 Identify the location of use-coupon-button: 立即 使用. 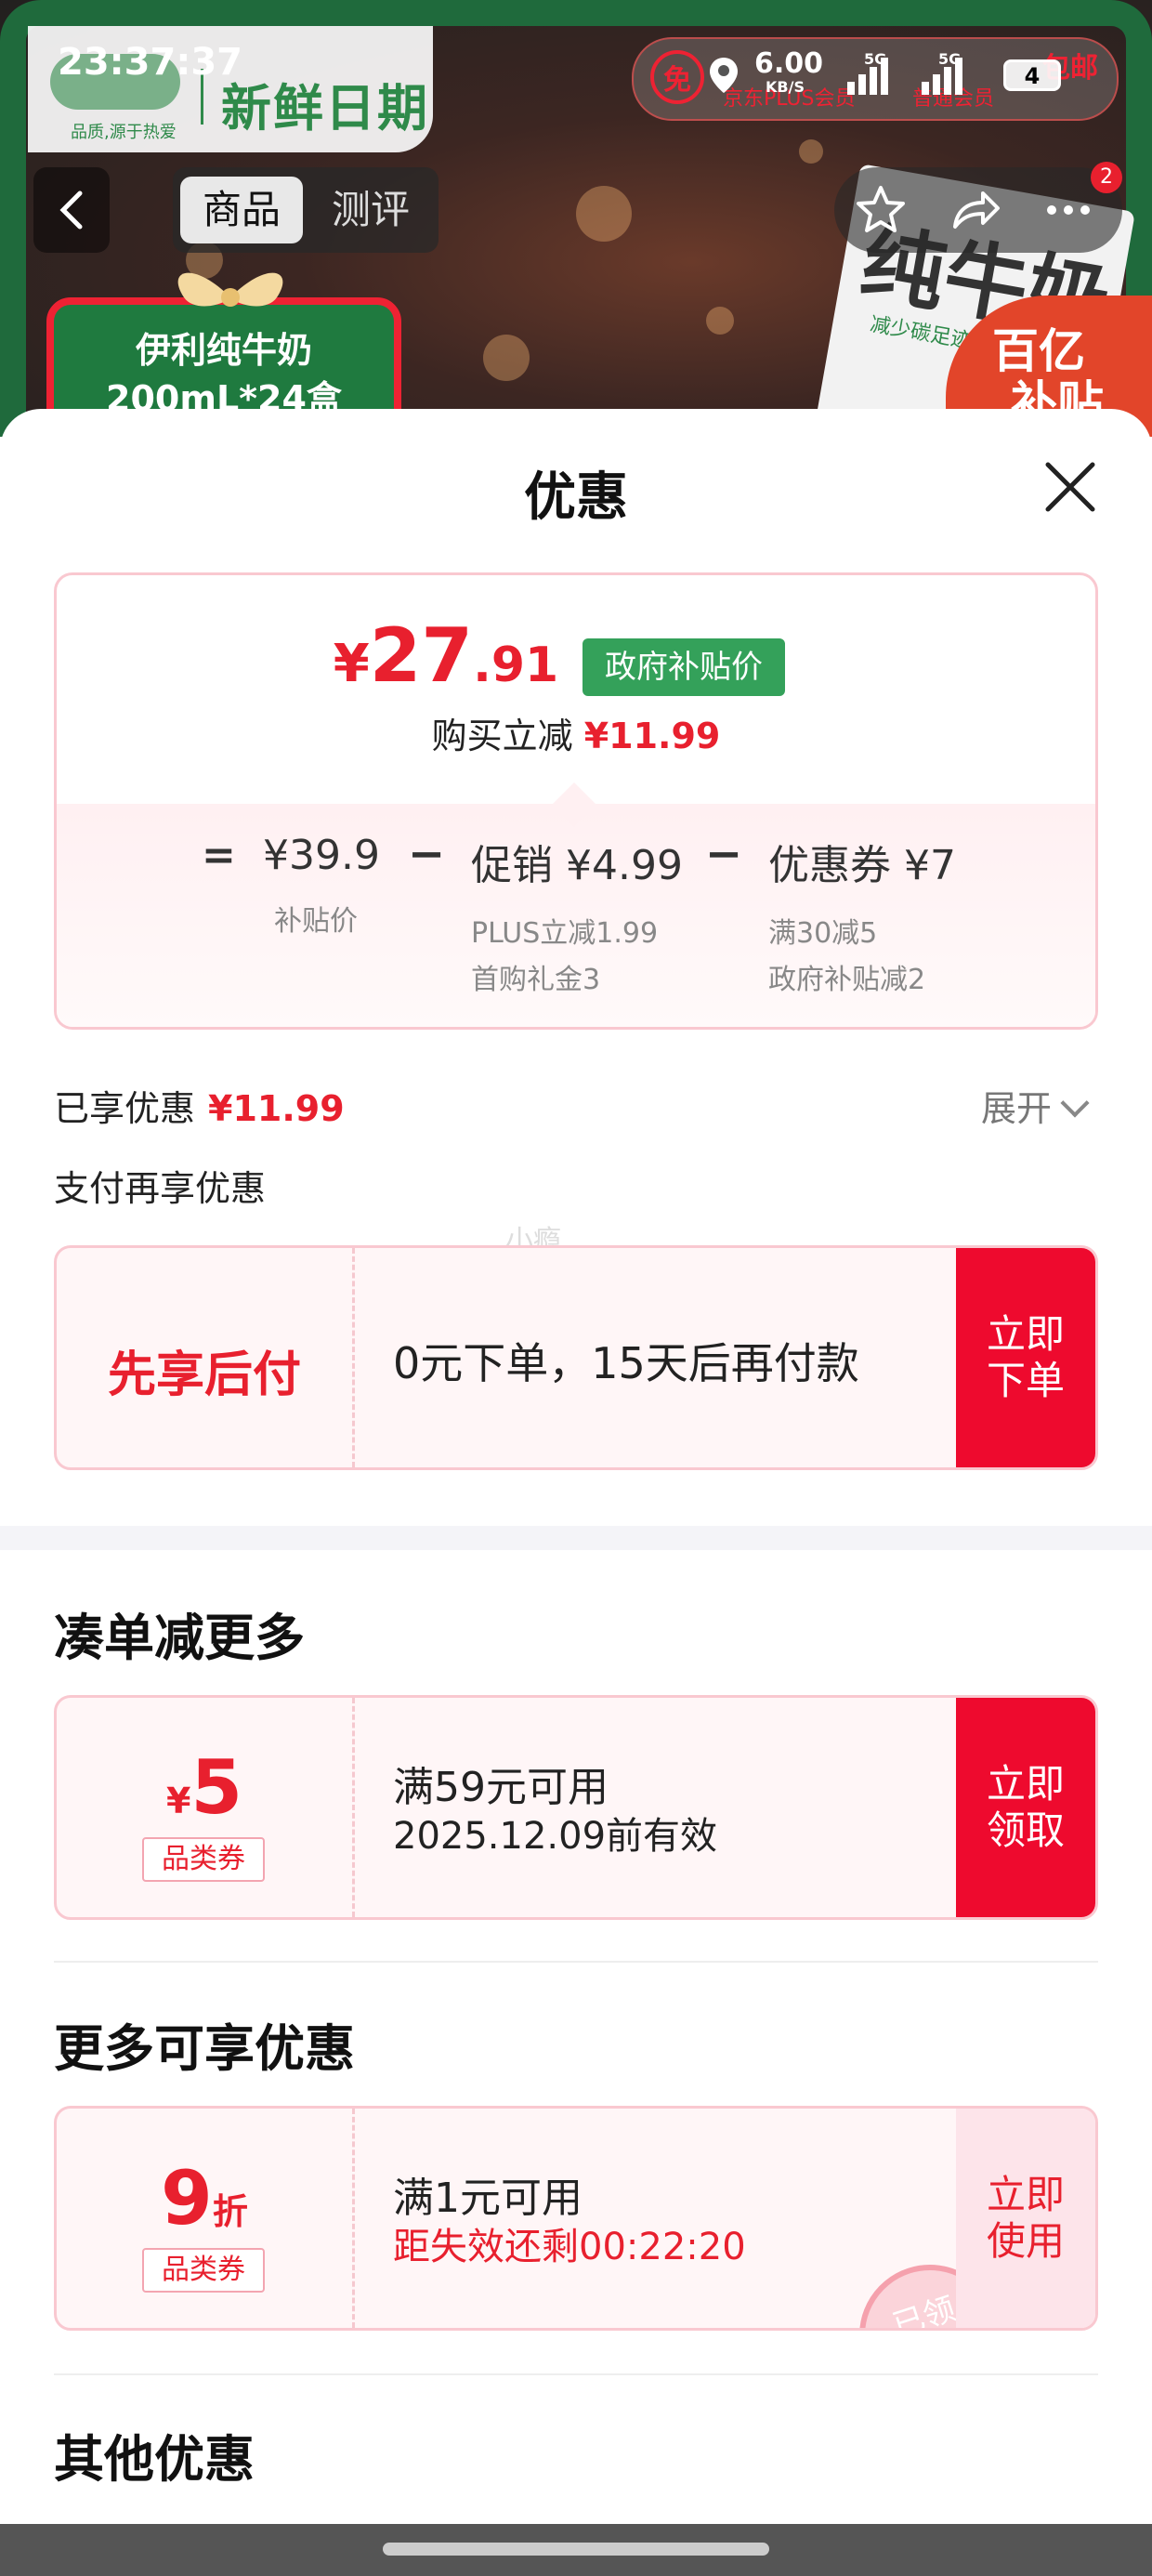
(1025, 2218).